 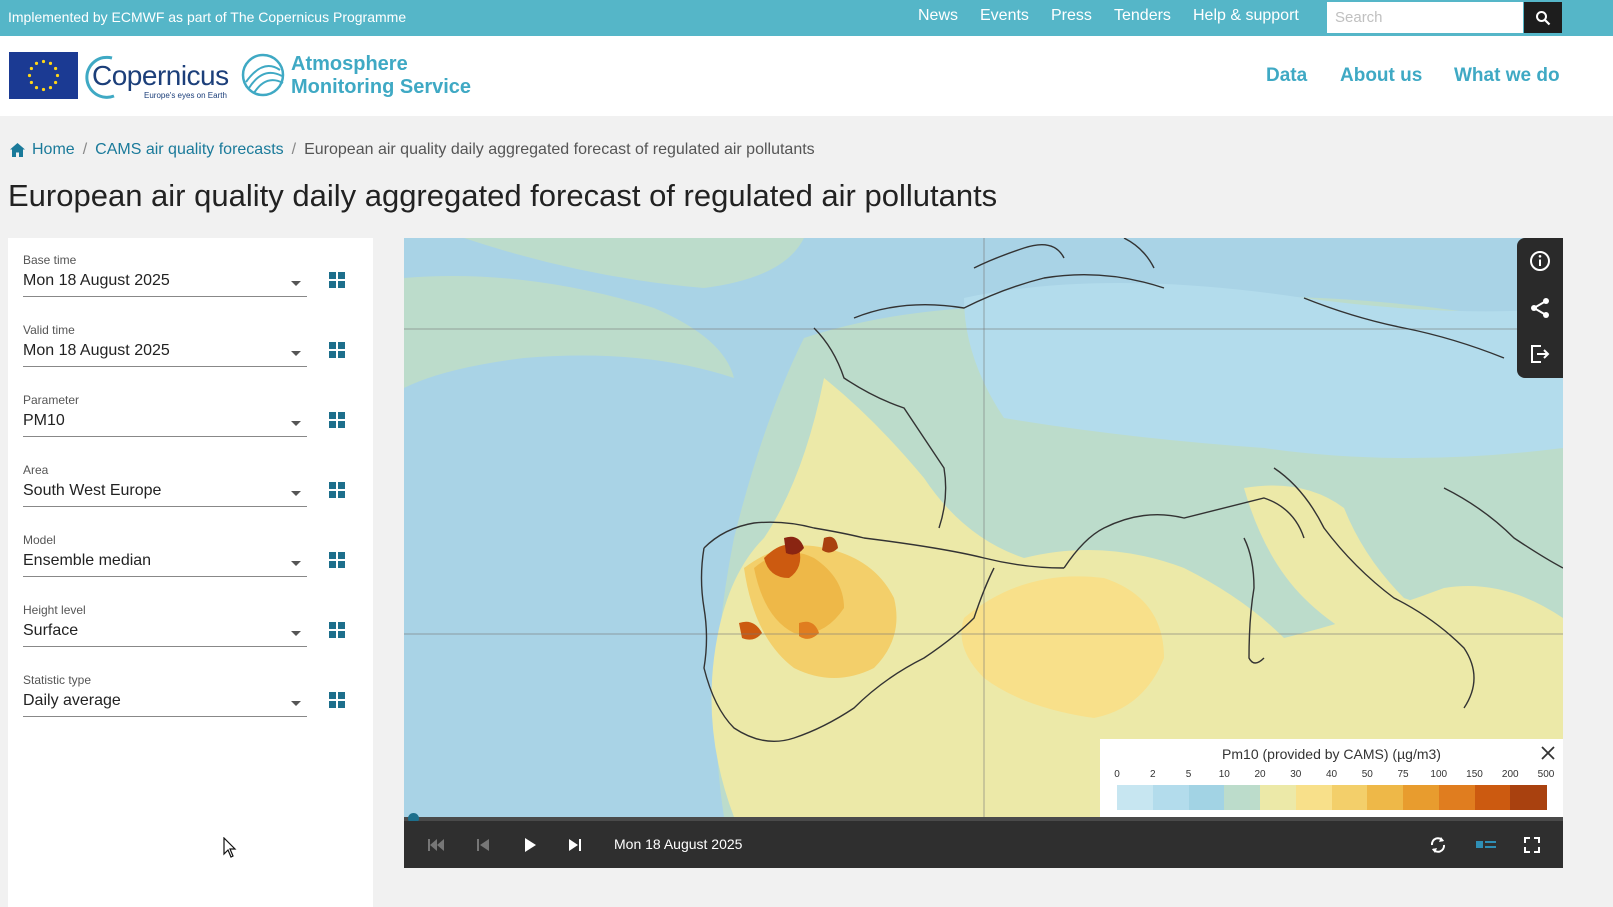 What do you see at coordinates (1474, 774) in the screenshot?
I see `legend-tick-label: 150` at bounding box center [1474, 774].